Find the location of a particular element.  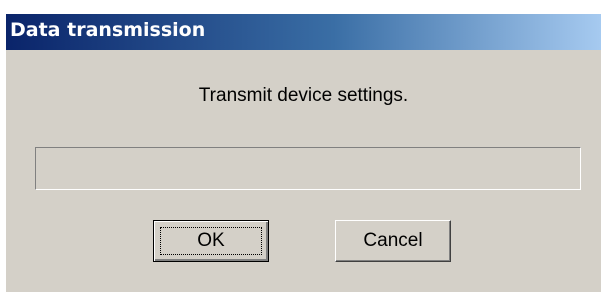

progress-bar is located at coordinates (308, 168).